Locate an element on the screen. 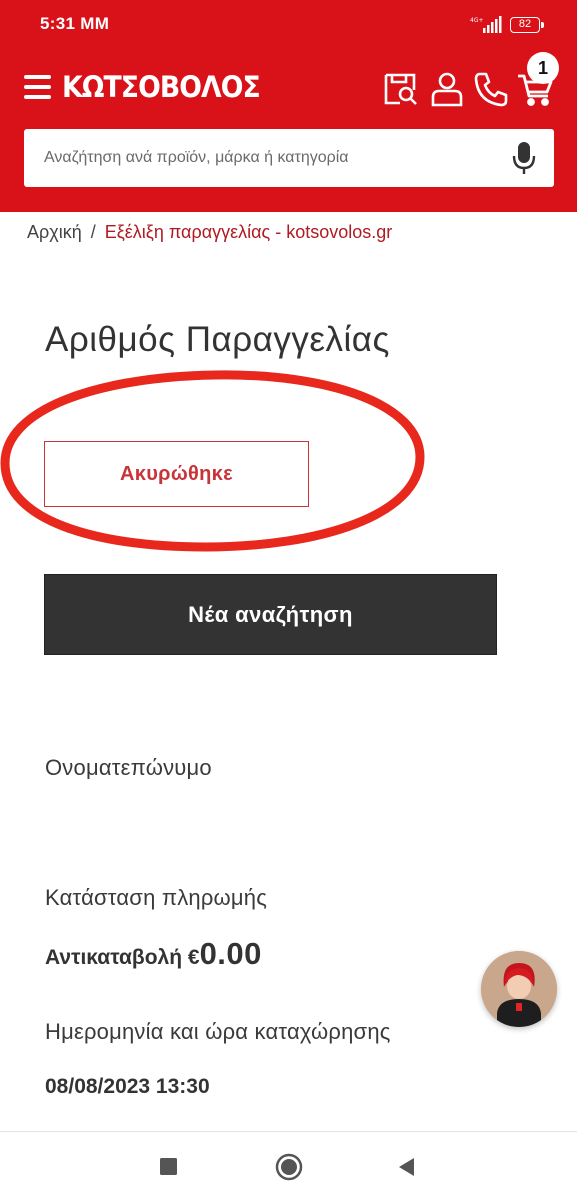 Image resolution: width=577 pixels, height=1200 pixels. battery-icon: 82 is located at coordinates (527, 25).